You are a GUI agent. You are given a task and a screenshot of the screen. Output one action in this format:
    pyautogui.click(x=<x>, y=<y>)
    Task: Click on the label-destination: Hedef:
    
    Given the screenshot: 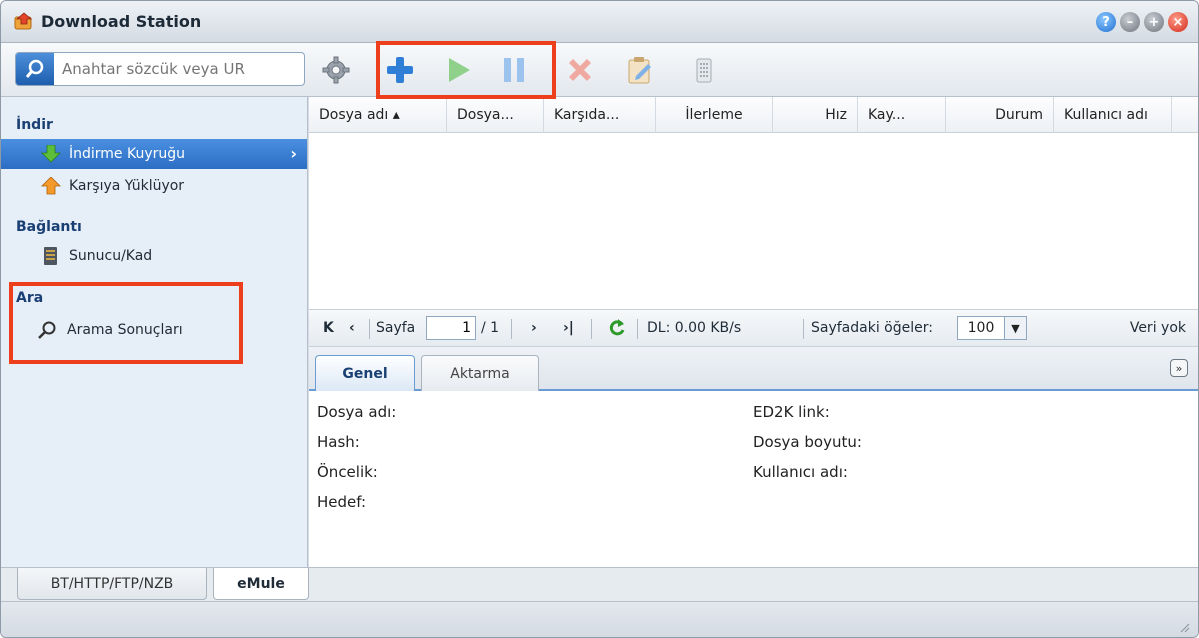 What is the action you would take?
    pyautogui.click(x=342, y=502)
    